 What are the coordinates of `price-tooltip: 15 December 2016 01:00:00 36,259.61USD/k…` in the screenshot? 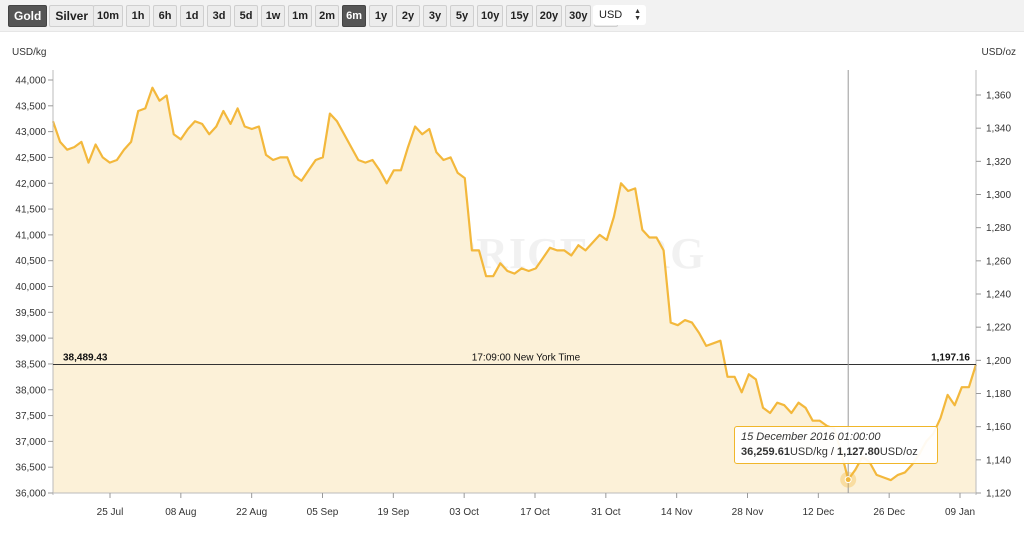 It's located at (836, 445).